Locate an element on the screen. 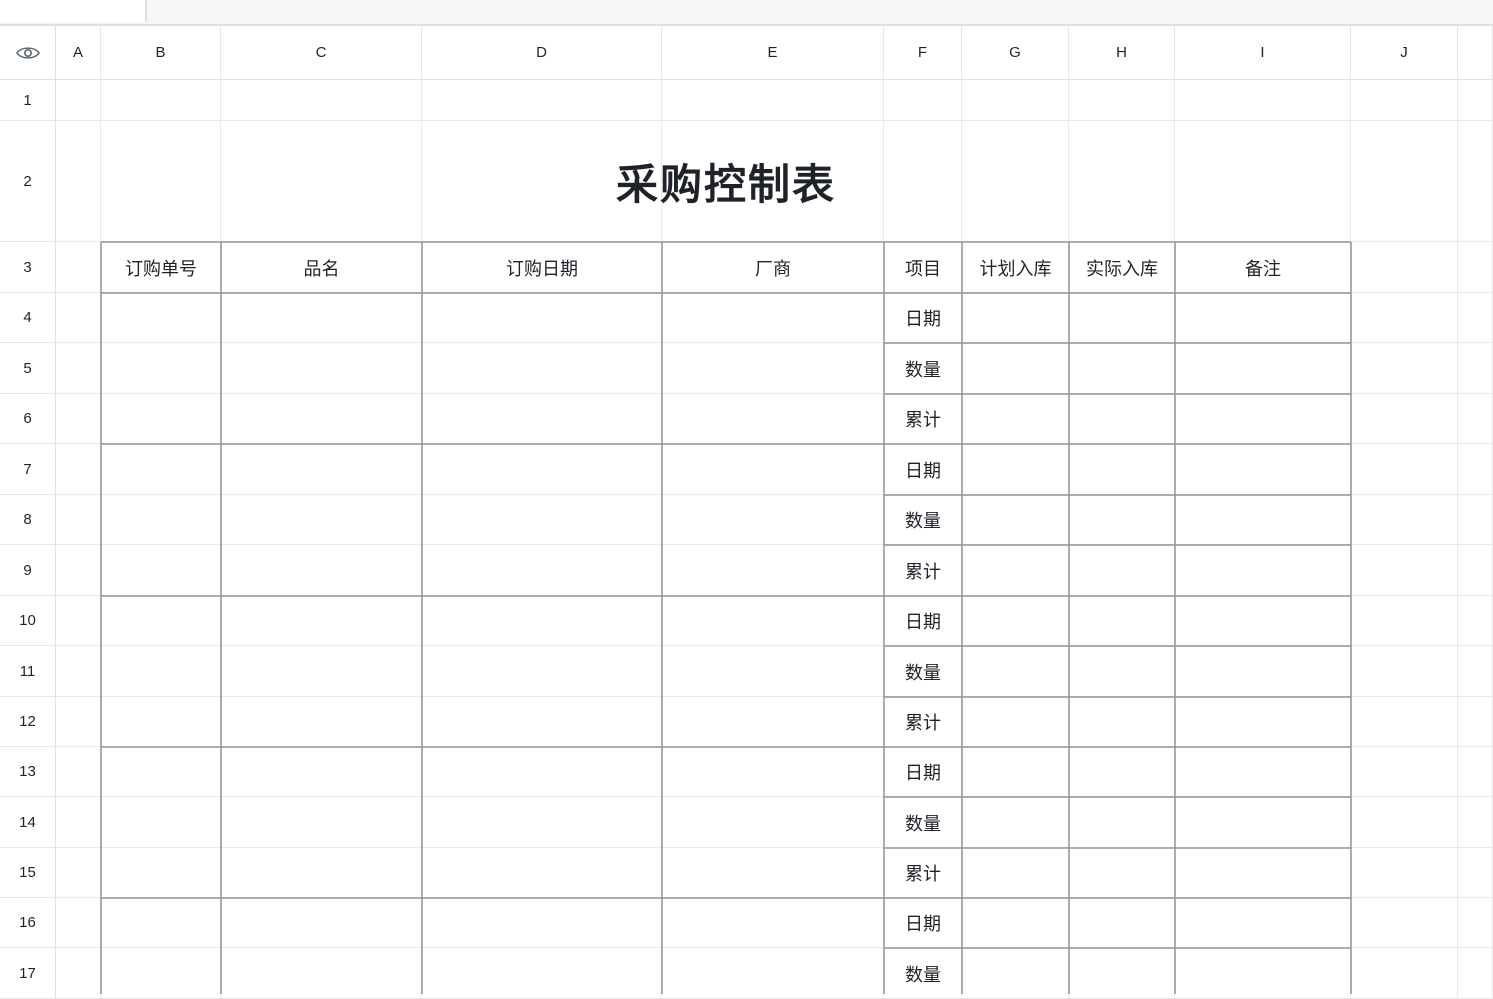 This screenshot has height=999, width=1493. table-header-cell: 订购单号 is located at coordinates (161, 269).